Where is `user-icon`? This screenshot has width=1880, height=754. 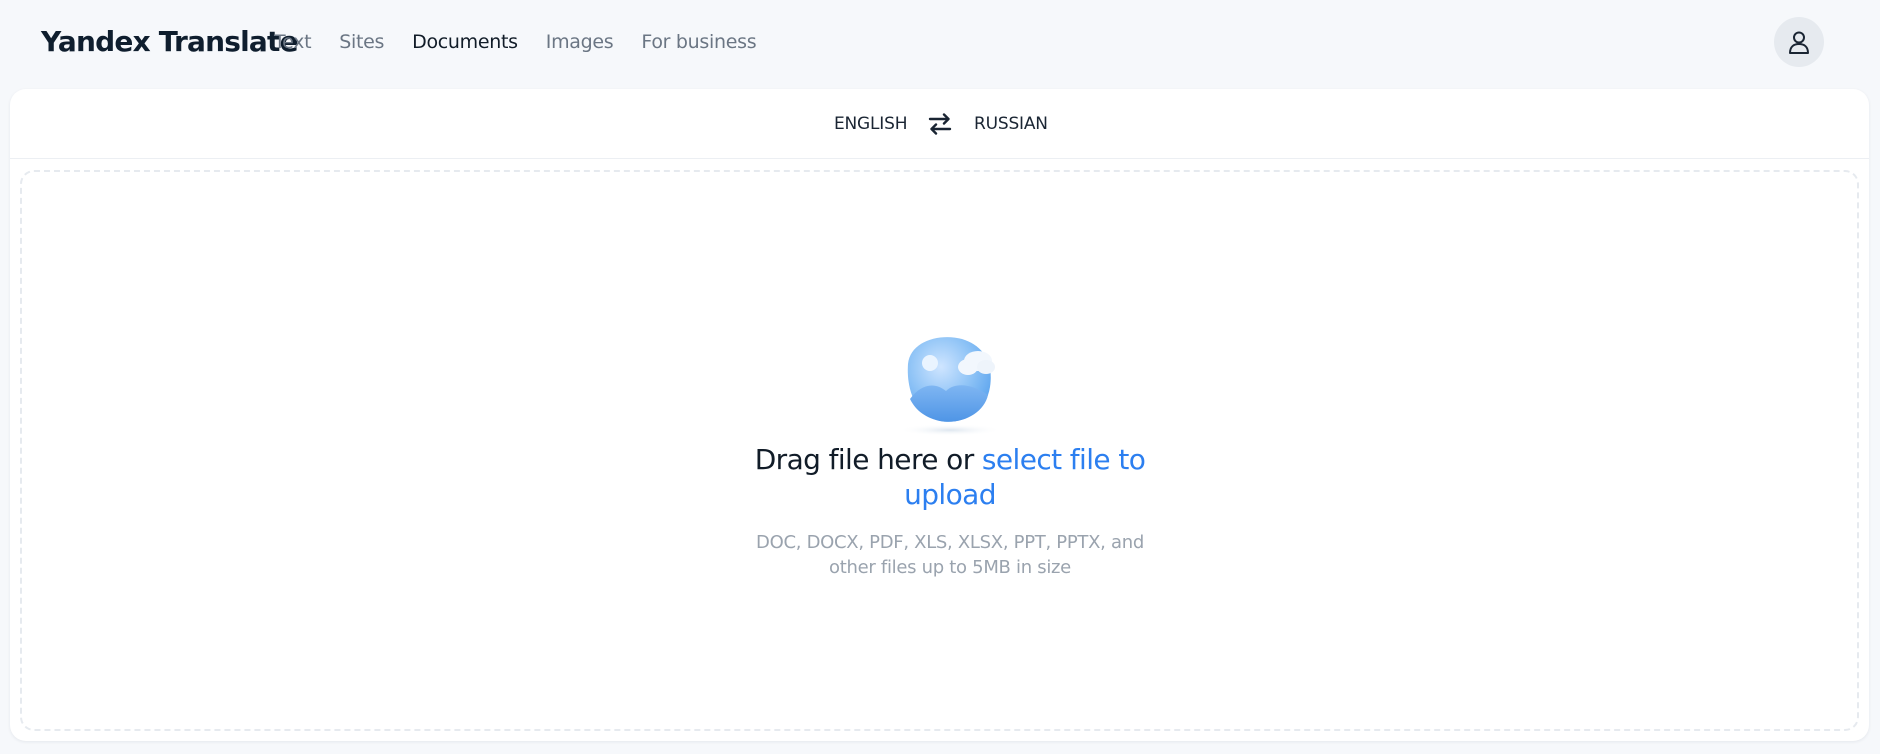 user-icon is located at coordinates (1799, 42).